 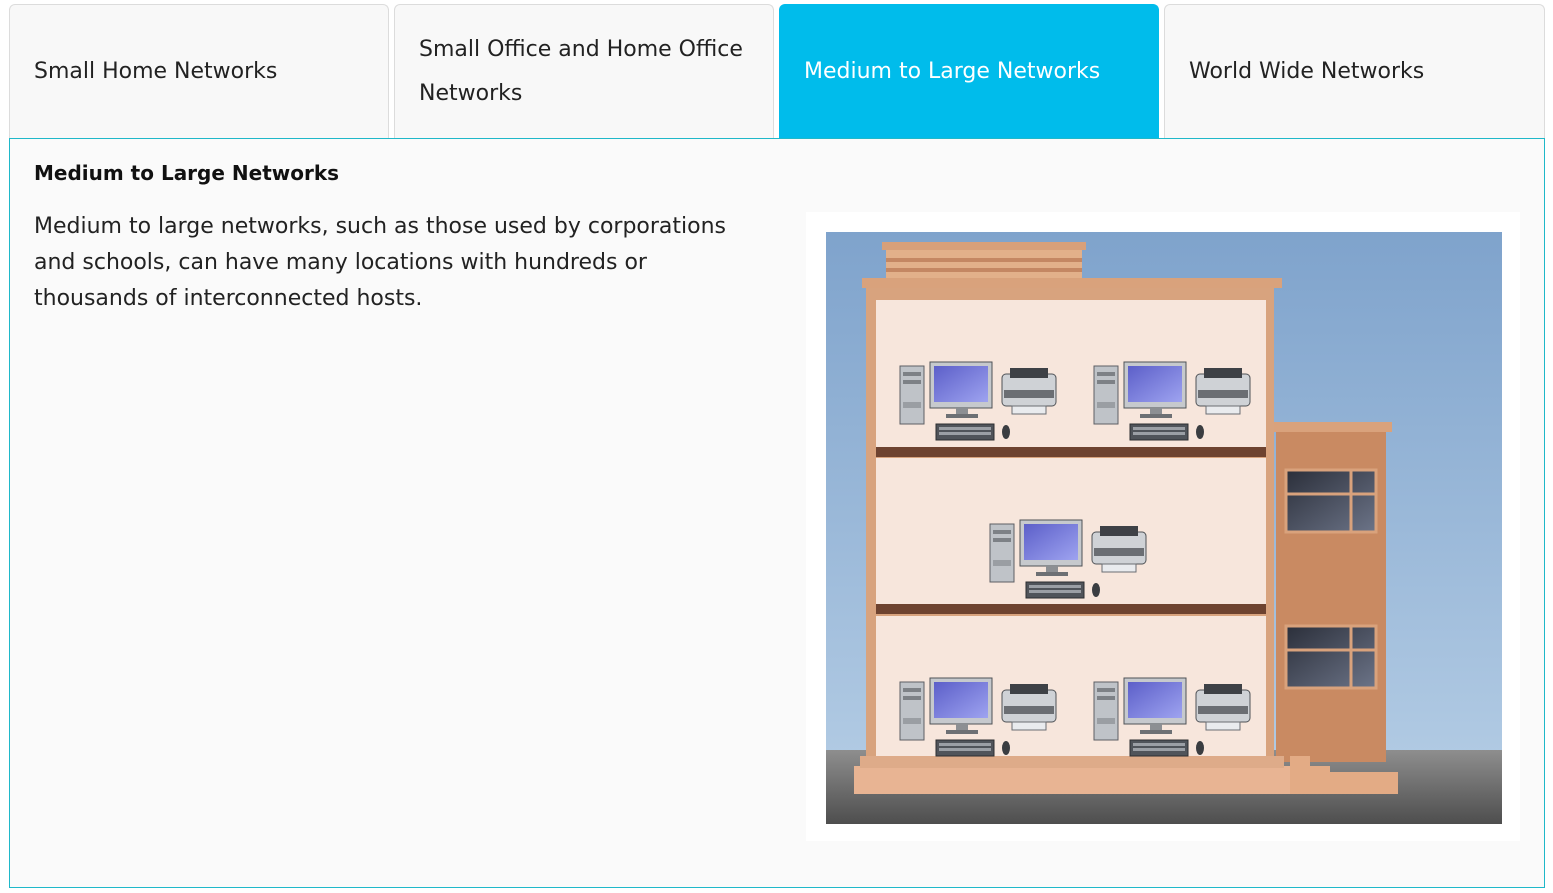 What do you see at coordinates (952, 71) in the screenshot?
I see `tab-label: Medium to Large Networks` at bounding box center [952, 71].